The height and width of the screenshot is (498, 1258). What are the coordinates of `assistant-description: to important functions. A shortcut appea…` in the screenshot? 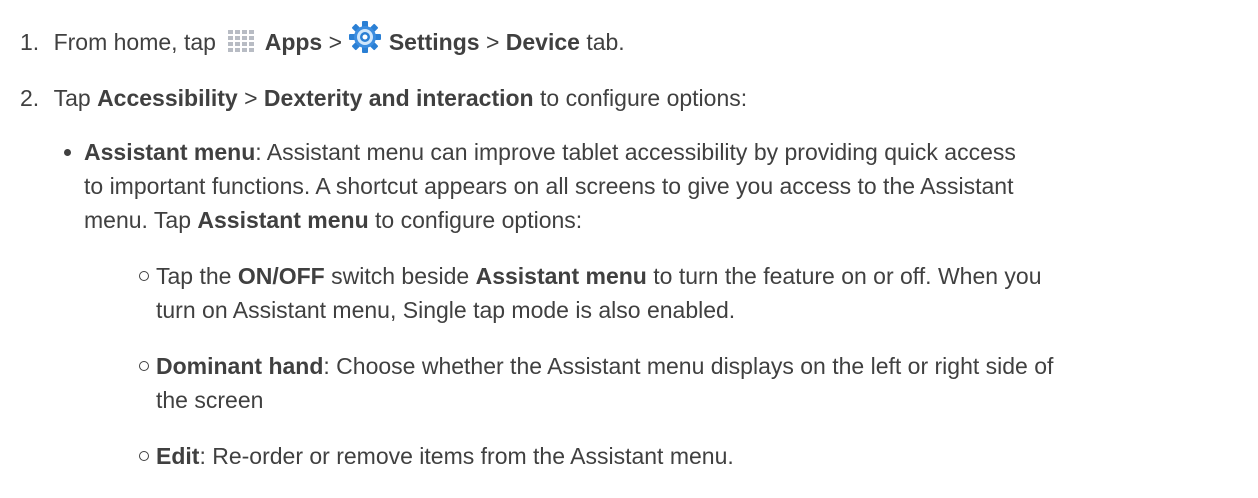 It's located at (549, 186).